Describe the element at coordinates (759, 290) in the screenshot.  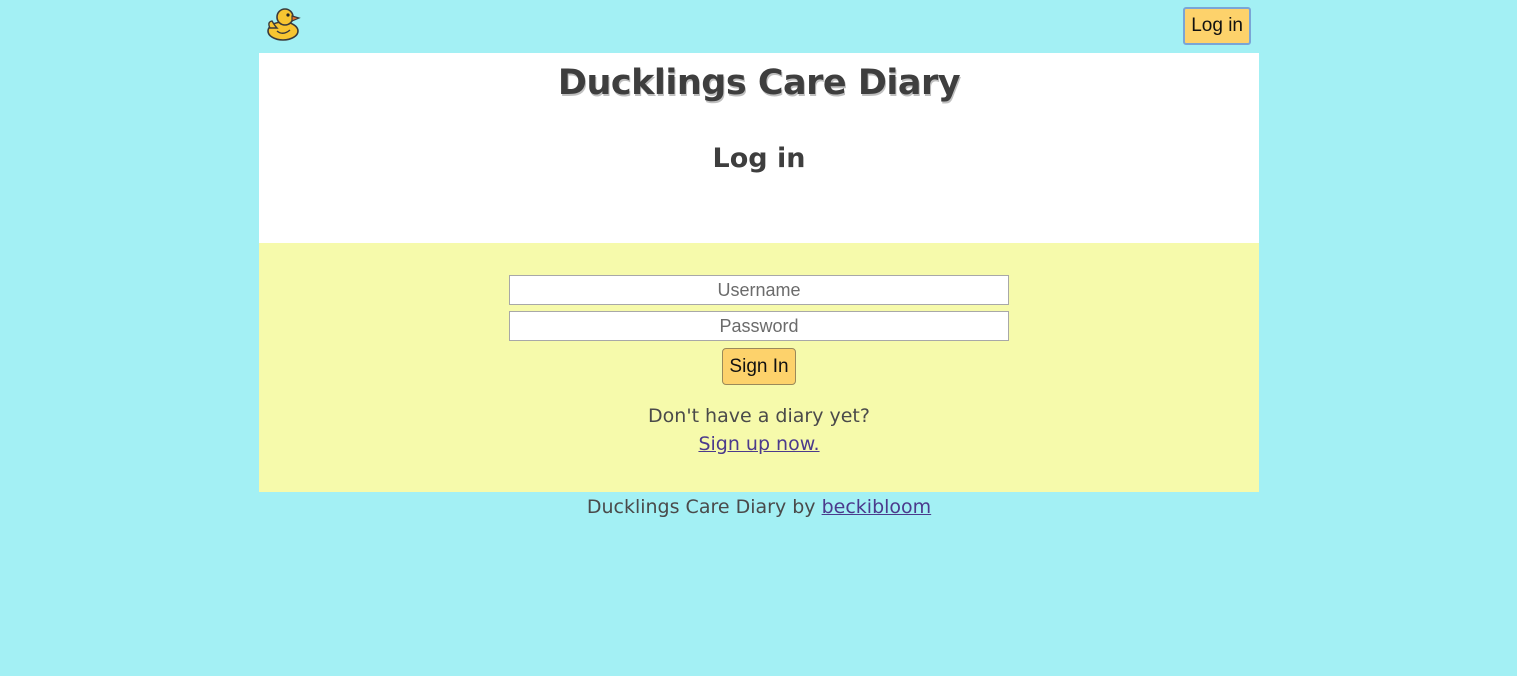
I see `username-field` at that location.